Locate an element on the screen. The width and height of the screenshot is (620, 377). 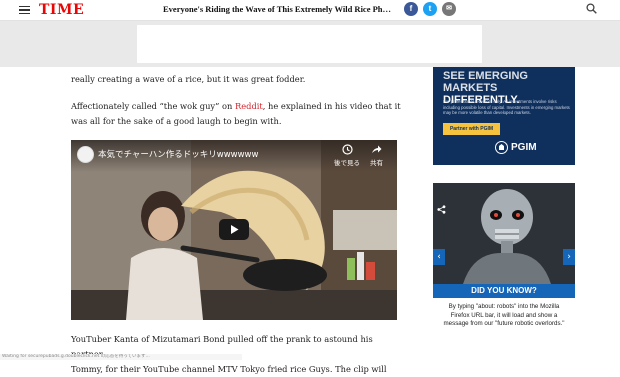
top-ad-band is located at coordinates (310, 44).